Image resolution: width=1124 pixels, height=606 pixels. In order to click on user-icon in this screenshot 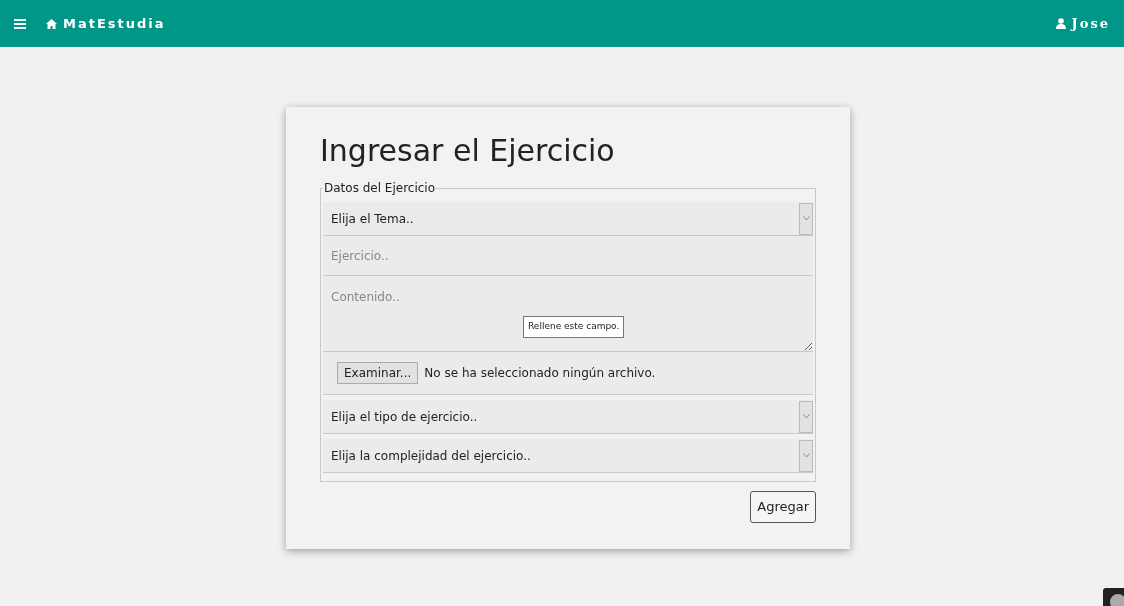, I will do `click(1060, 23)`.